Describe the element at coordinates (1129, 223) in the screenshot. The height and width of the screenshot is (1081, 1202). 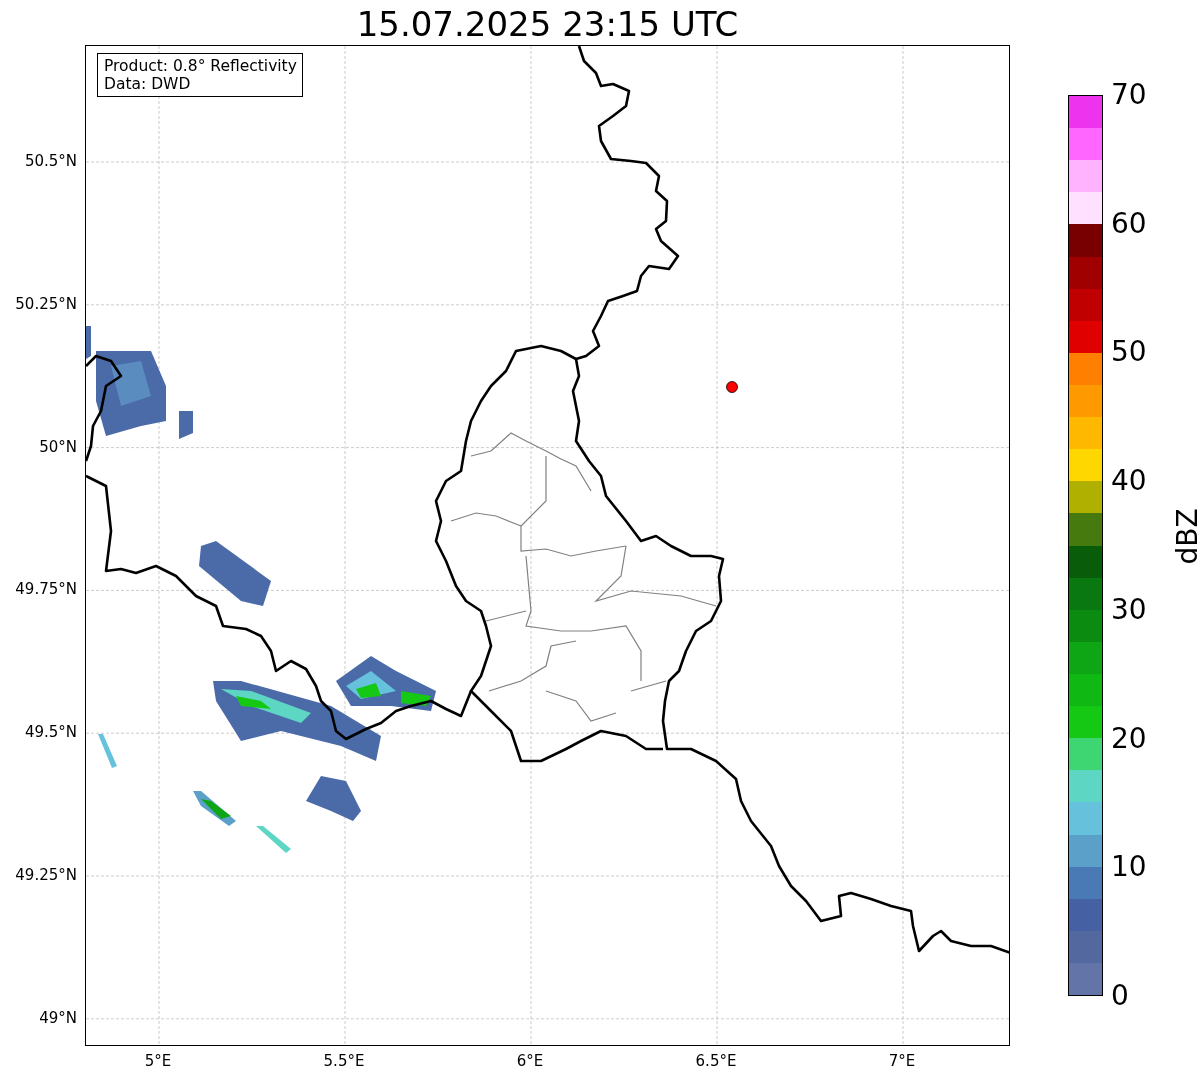
I see `colorbar-tick-label: 60` at that location.